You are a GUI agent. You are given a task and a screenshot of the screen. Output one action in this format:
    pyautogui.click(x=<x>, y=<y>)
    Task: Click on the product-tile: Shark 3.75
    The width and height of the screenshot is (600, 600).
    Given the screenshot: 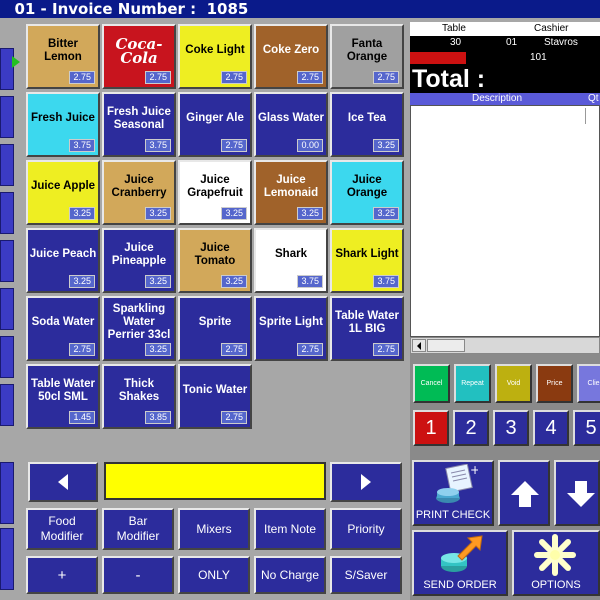 What is the action you would take?
    pyautogui.click(x=291, y=260)
    